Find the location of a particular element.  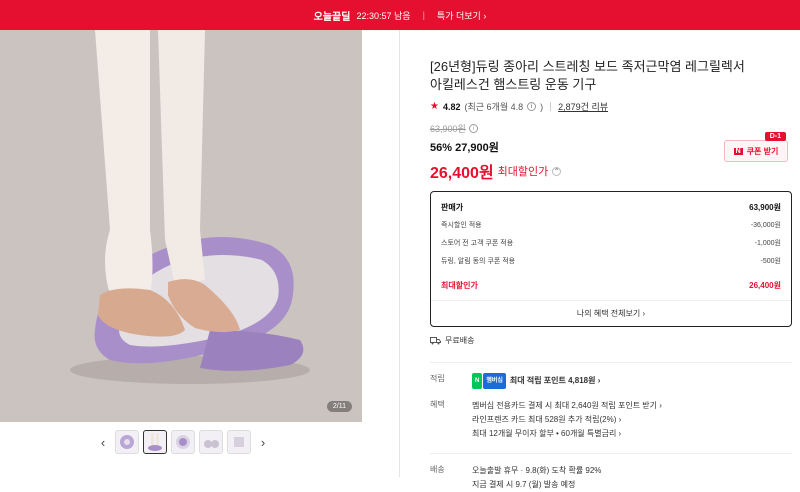

delivery-line: 지금 결제 시 9.7 (월) 발송 예정 is located at coordinates (524, 484).